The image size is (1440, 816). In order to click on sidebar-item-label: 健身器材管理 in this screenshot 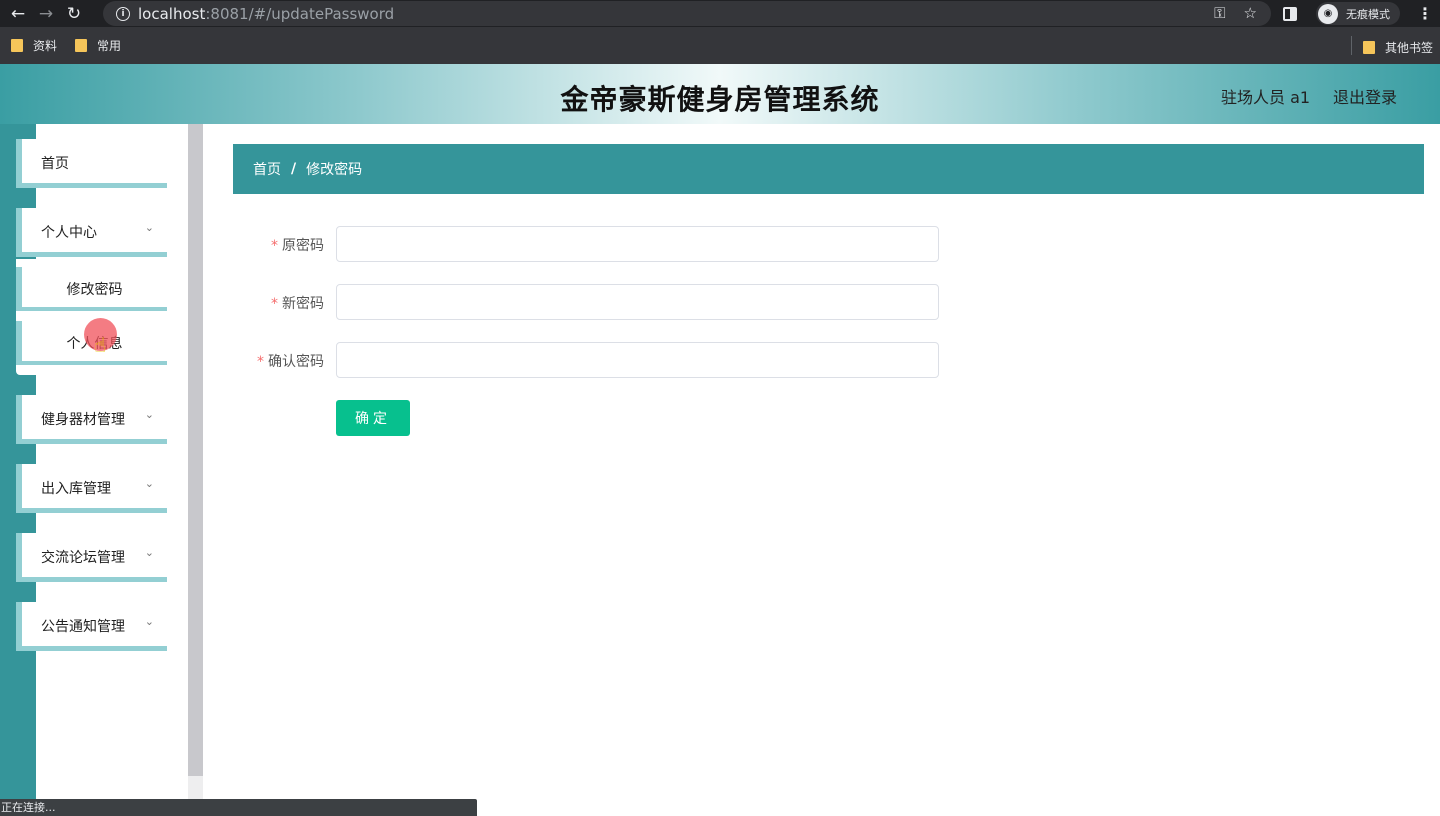, I will do `click(83, 420)`.